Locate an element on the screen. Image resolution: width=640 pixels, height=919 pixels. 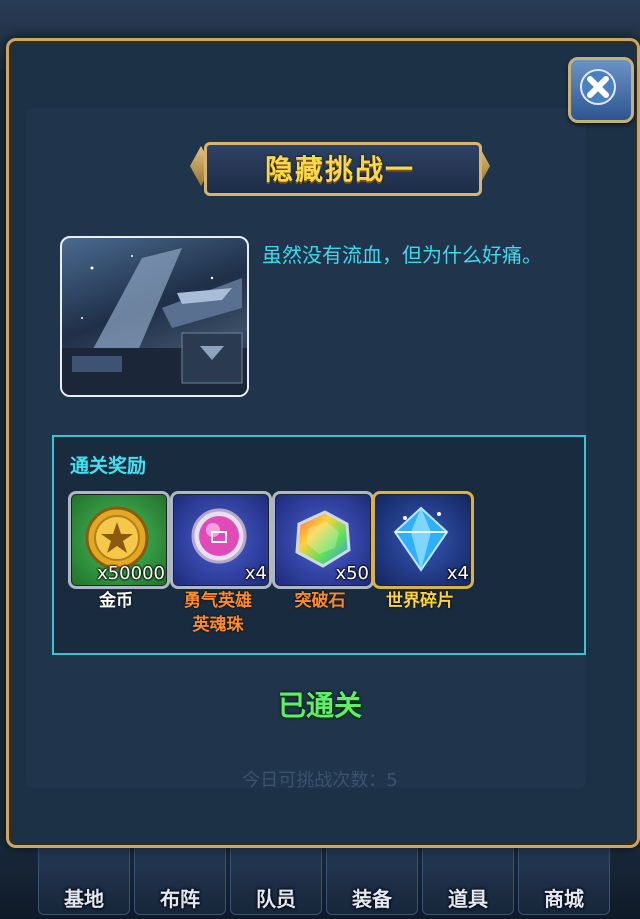
reward-count: x50000 is located at coordinates (131, 573).